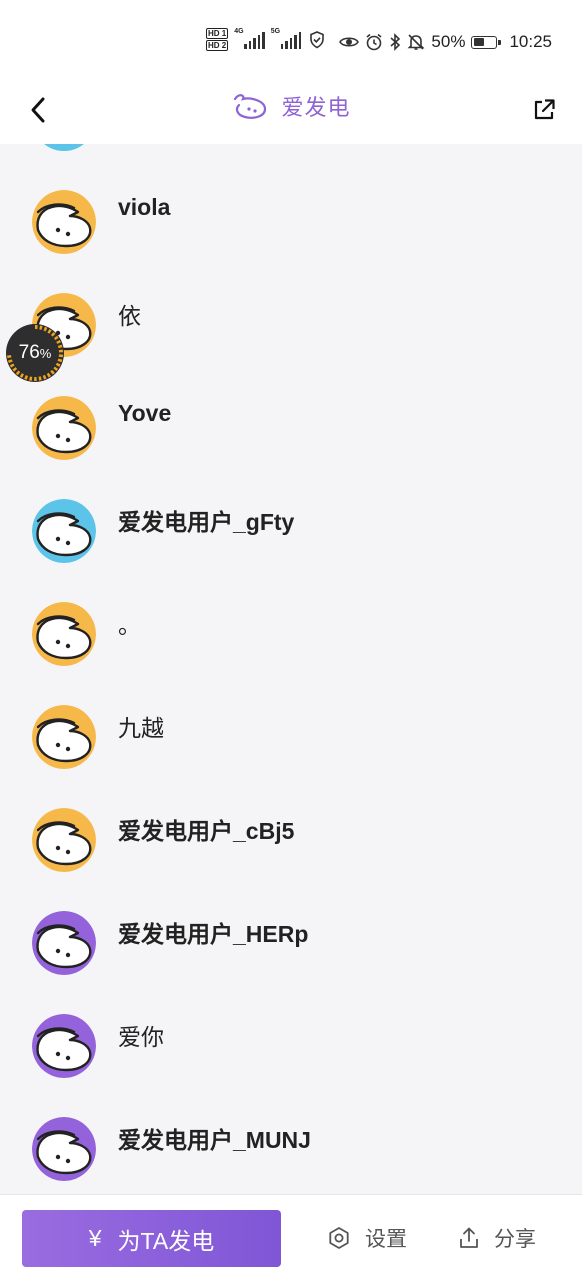 The image size is (582, 1280). I want to click on share-button: 分享, so click(497, 1238).